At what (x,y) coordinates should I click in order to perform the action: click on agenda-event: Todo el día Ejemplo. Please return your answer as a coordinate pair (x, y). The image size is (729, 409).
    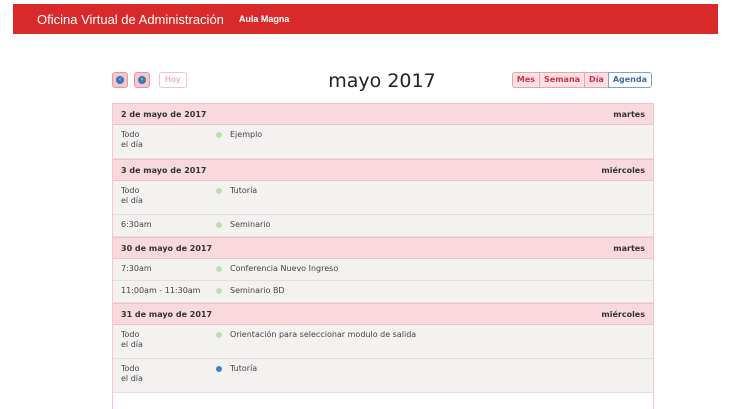
    Looking at the image, I should click on (383, 142).